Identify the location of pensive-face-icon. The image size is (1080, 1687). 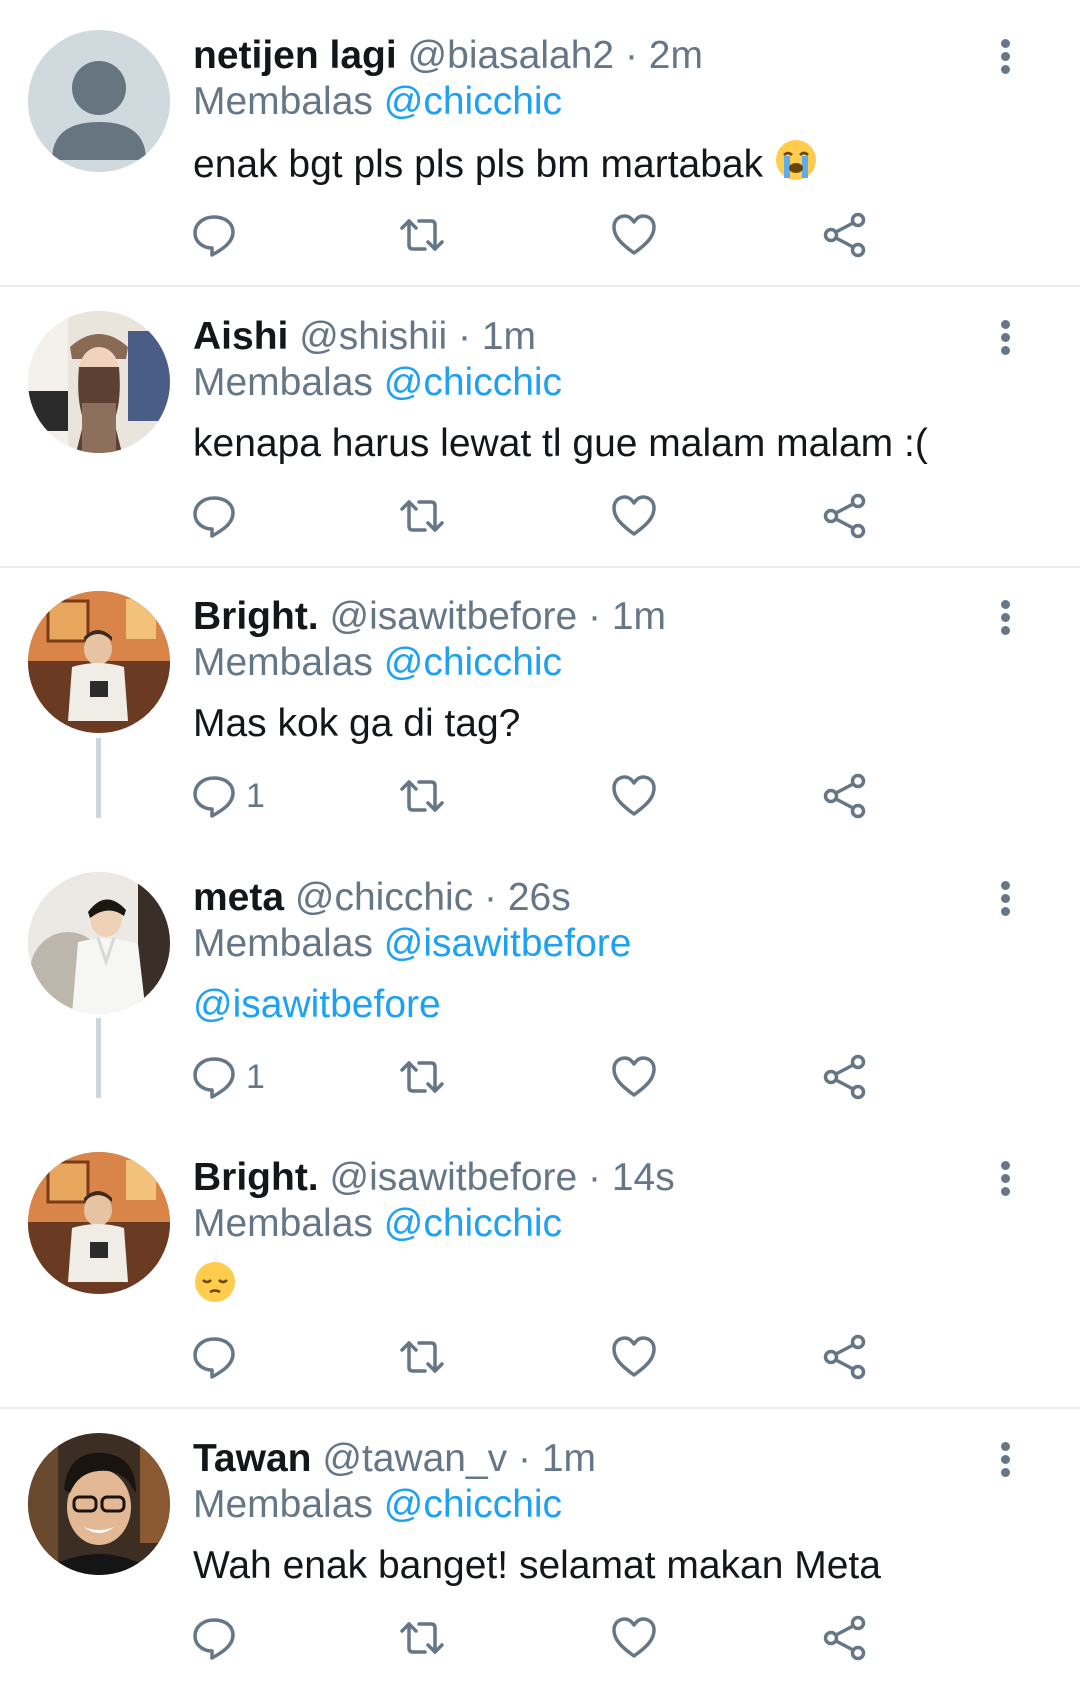
(215, 1288).